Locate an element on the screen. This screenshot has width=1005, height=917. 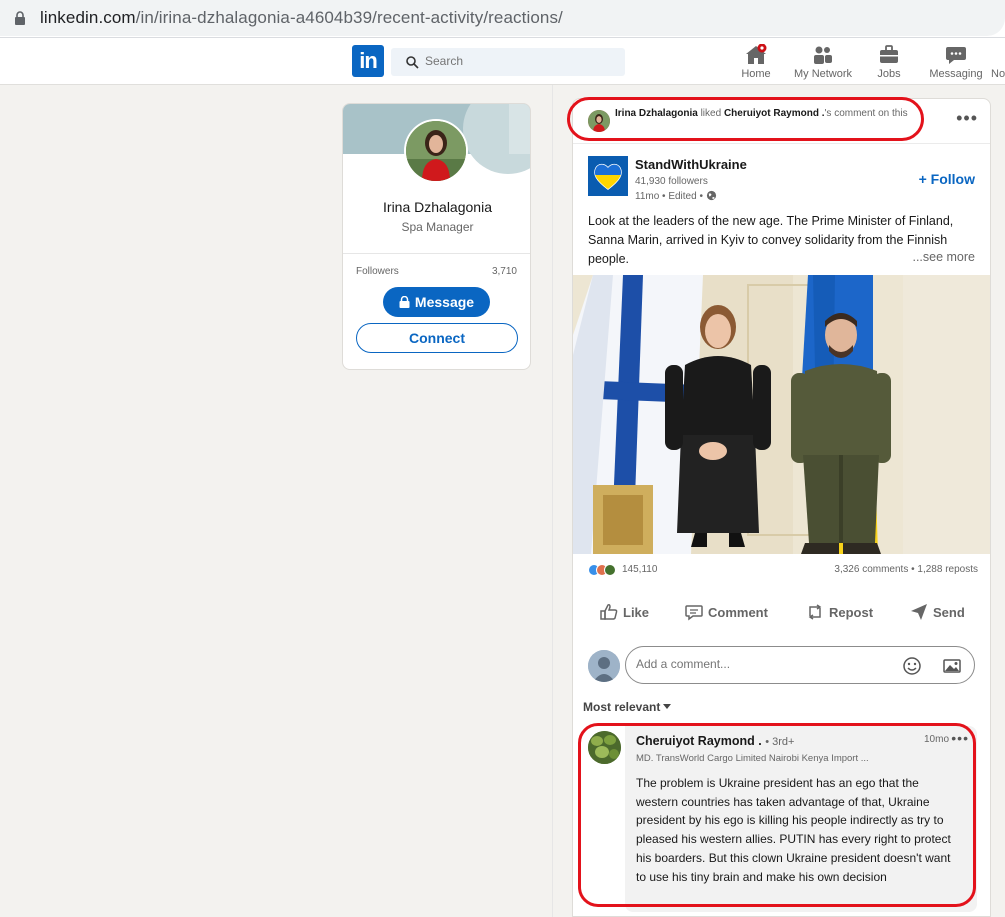
followers-count: 3,710 is located at coordinates (504, 271).